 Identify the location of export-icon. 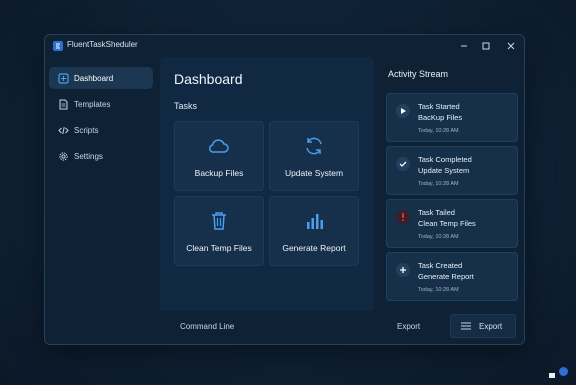
(466, 326).